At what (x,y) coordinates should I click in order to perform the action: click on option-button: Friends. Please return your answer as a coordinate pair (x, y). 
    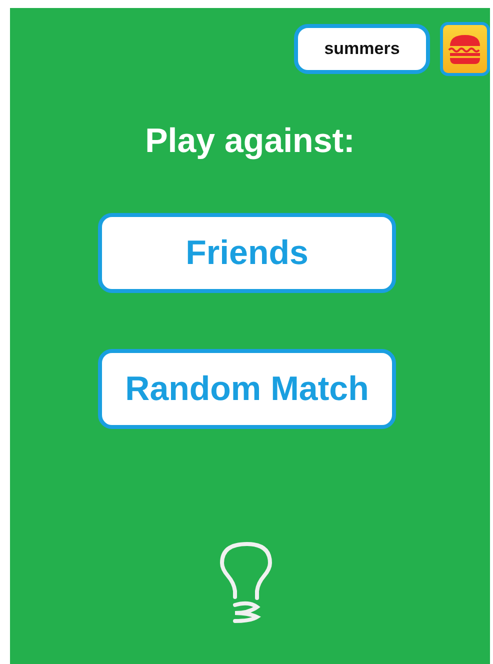
    Looking at the image, I should click on (247, 253).